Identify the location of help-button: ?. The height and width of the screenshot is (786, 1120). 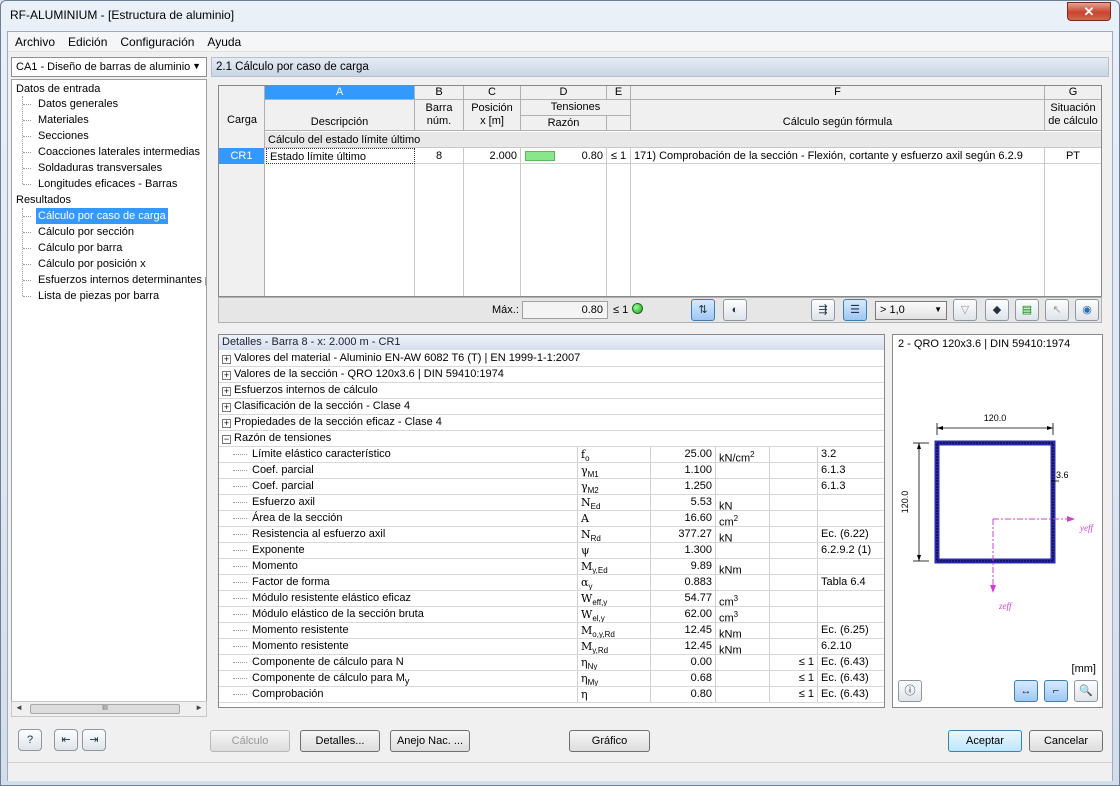
(30, 740).